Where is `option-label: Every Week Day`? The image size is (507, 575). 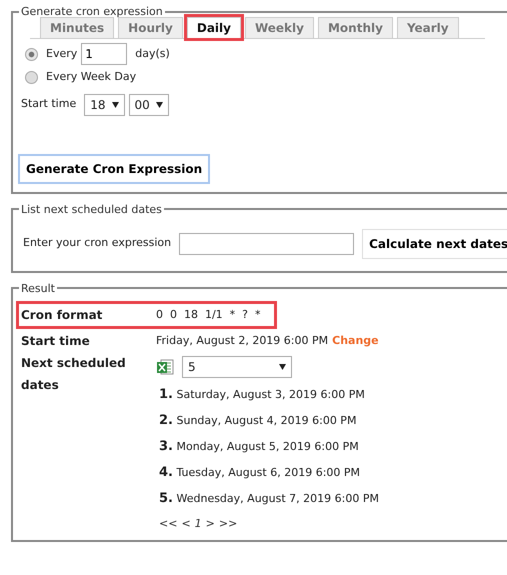 option-label: Every Week Day is located at coordinates (91, 77).